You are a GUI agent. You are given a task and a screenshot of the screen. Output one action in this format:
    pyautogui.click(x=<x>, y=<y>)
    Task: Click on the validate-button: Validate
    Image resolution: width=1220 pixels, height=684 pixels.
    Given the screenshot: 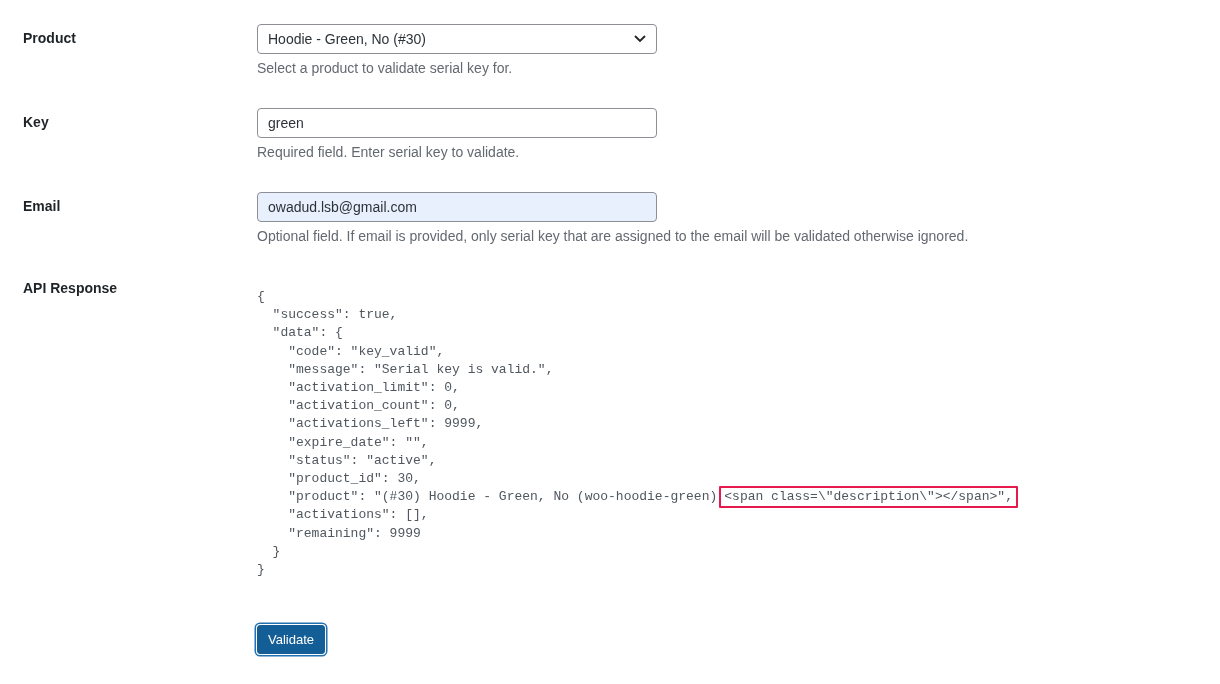 What is the action you would take?
    pyautogui.click(x=291, y=640)
    